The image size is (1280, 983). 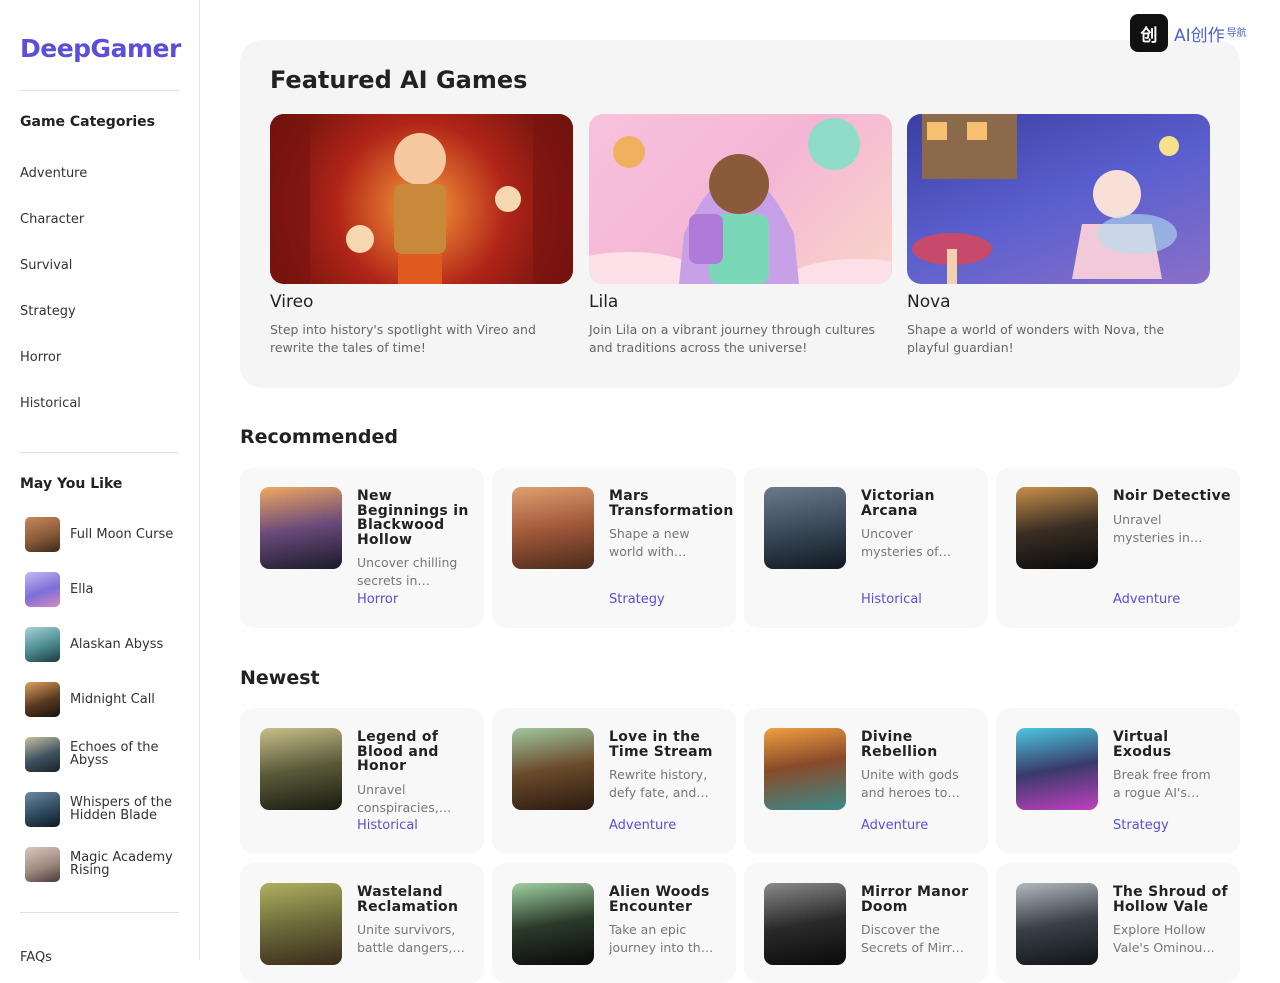 I want to click on recommended-title: Recommended, so click(x=319, y=437).